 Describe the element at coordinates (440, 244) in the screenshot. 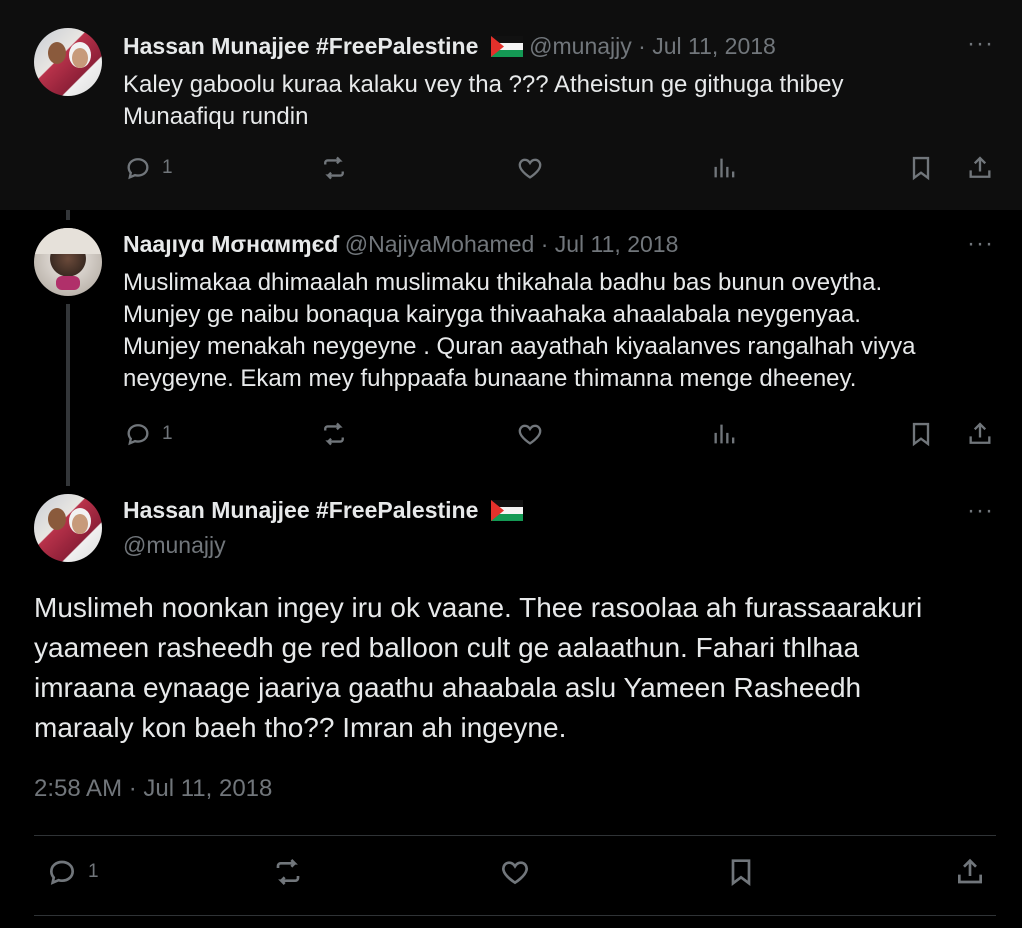

I see `author-handle: @NajiyaMohamed` at that location.